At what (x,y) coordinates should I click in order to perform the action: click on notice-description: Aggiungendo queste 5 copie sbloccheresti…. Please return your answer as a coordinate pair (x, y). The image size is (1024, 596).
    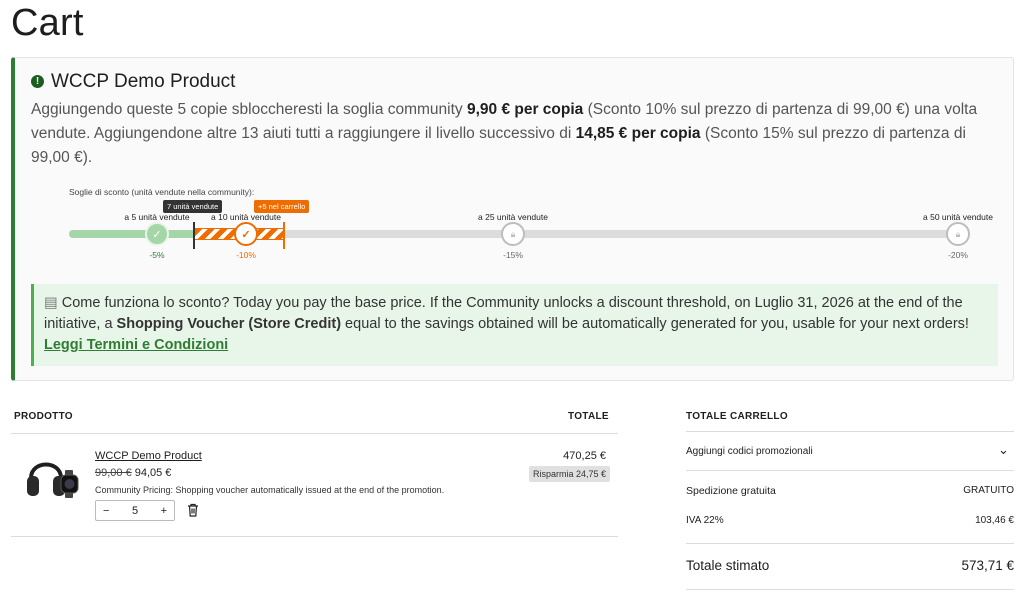
    Looking at the image, I should click on (504, 133).